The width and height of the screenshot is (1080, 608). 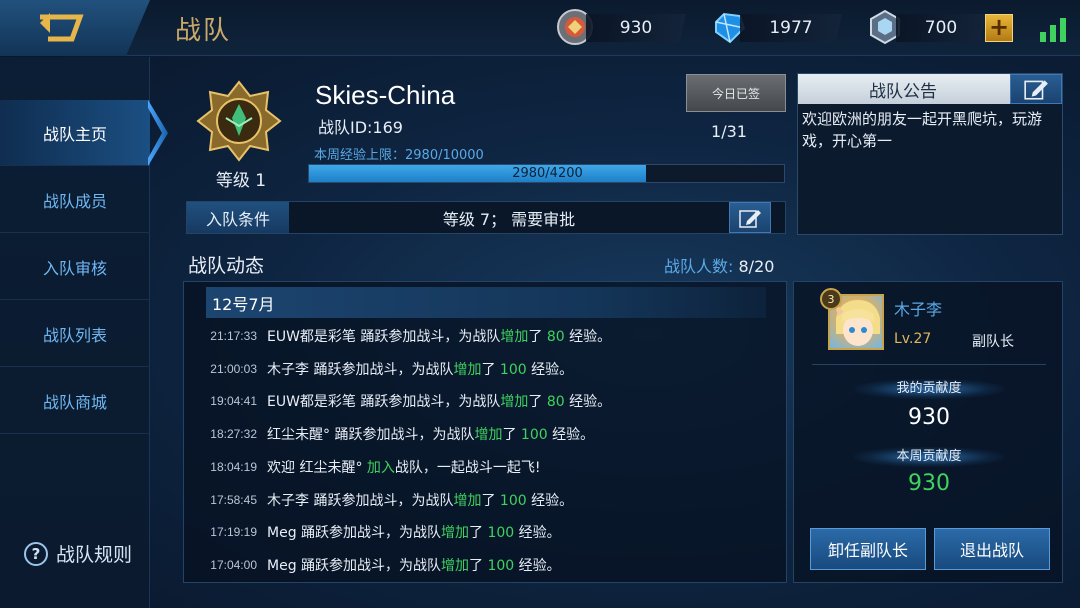 What do you see at coordinates (233, 434) in the screenshot?
I see `feed-time: 18:27:32` at bounding box center [233, 434].